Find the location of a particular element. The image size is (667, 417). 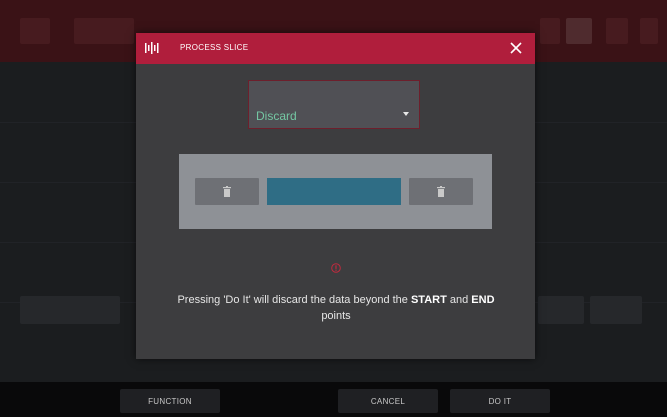

slice-region is located at coordinates (334, 191).